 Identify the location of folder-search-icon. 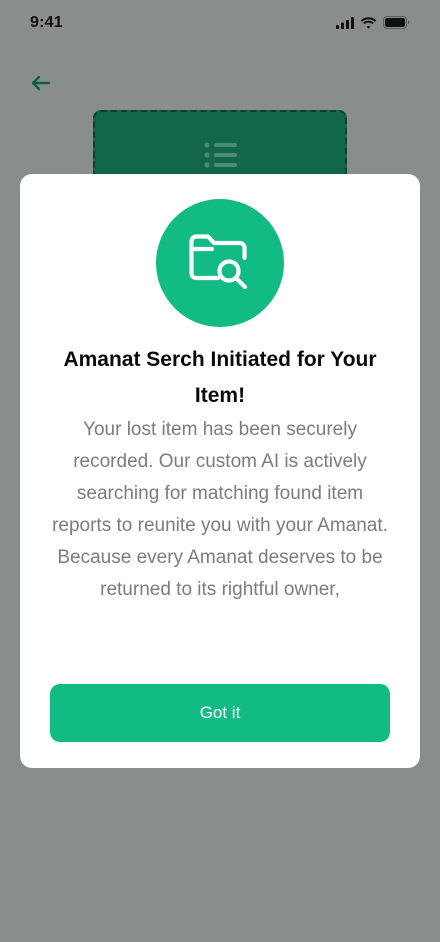
(218, 262).